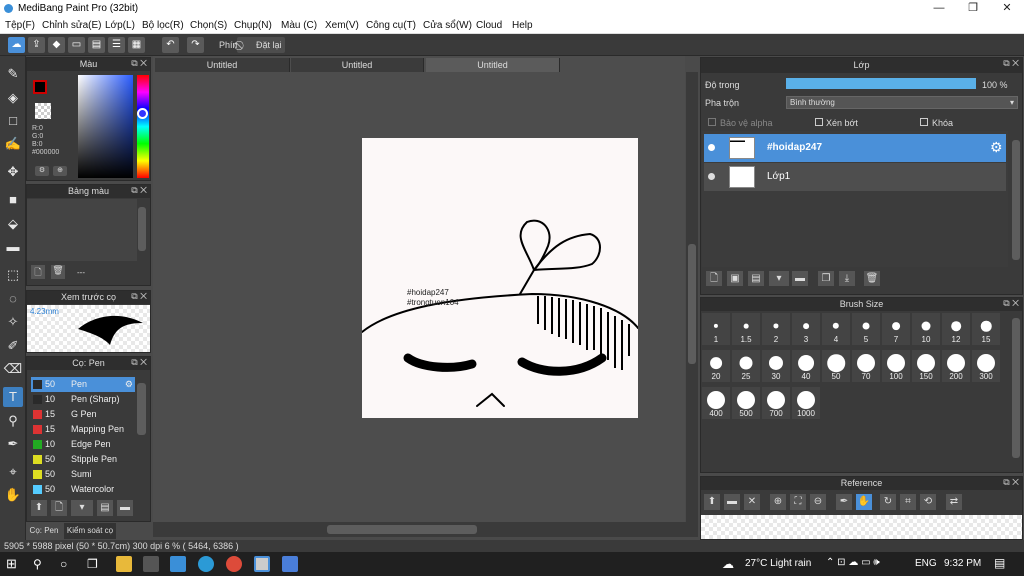 Image resolution: width=1024 pixels, height=576 pixels. Describe the element at coordinates (836, 329) in the screenshot. I see `brush-size-4: 4` at that location.